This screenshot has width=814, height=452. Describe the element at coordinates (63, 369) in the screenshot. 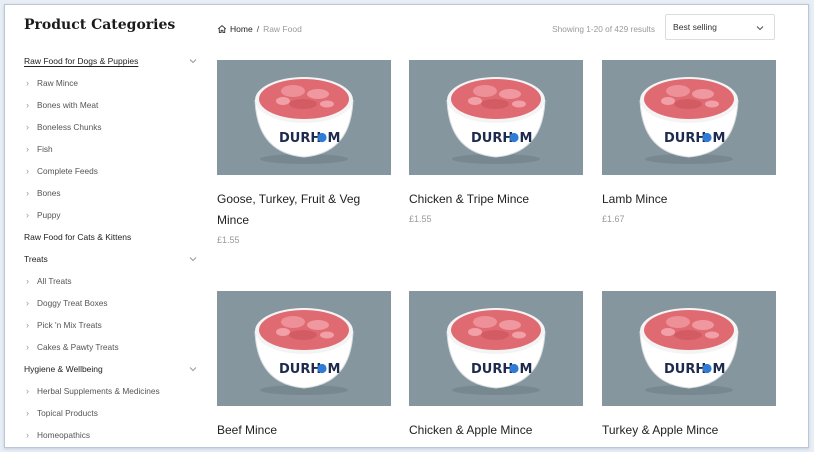

I see `category-label: Hygiene & Wellbeing` at that location.